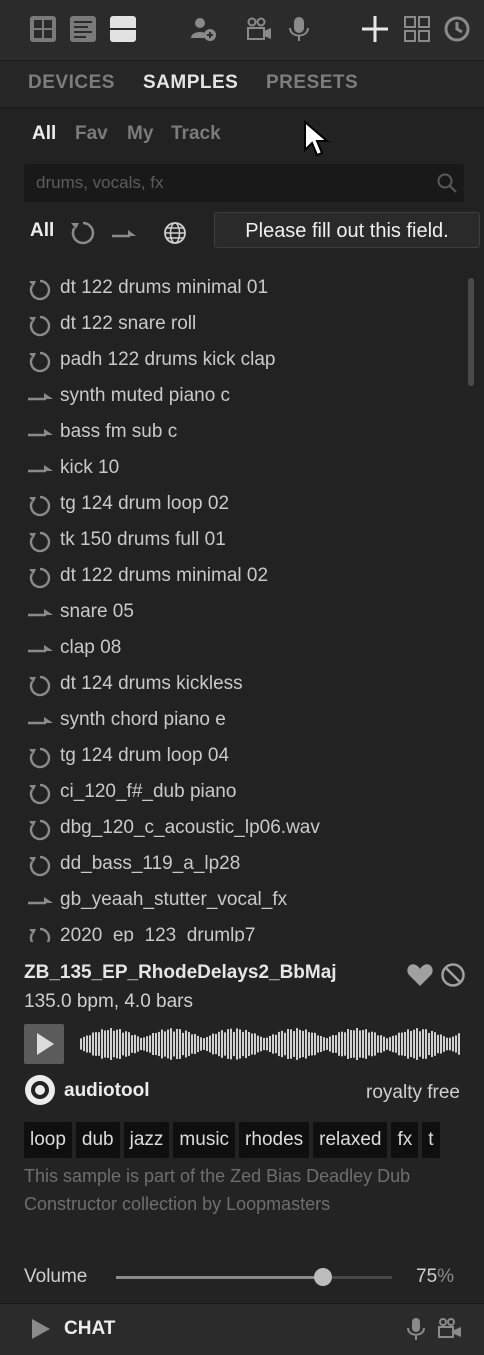  Describe the element at coordinates (97, 1140) in the screenshot. I see `tag: dub` at that location.